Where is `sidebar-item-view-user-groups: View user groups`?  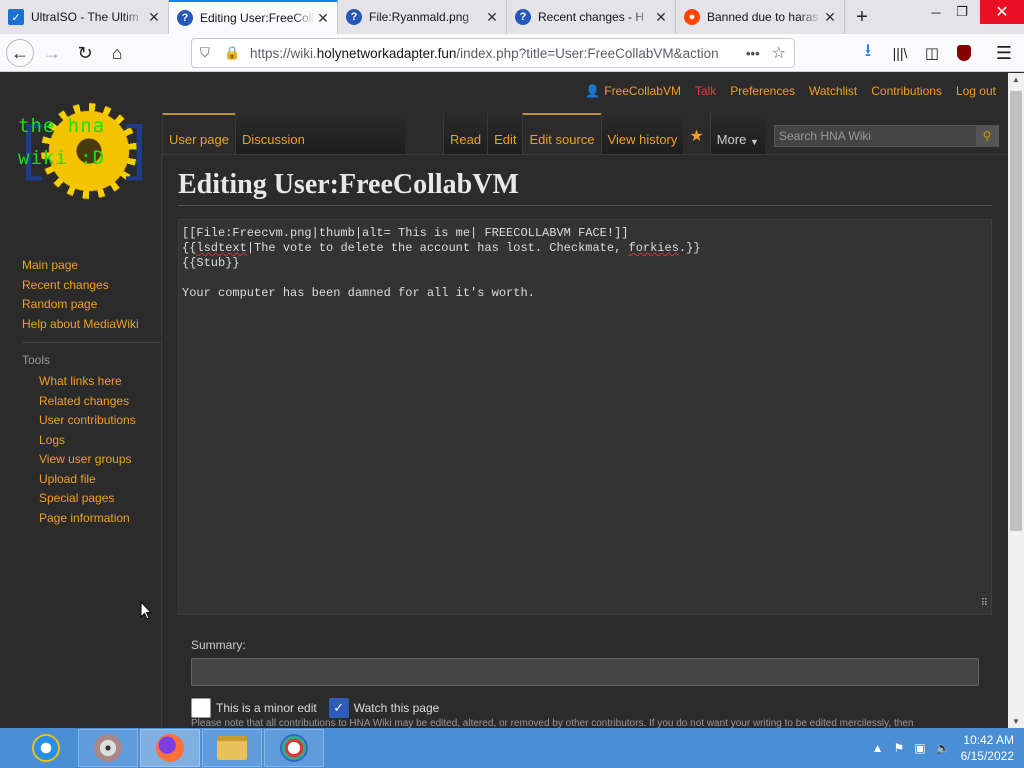
sidebar-item-view-user-groups: View user groups is located at coordinates (92, 460).